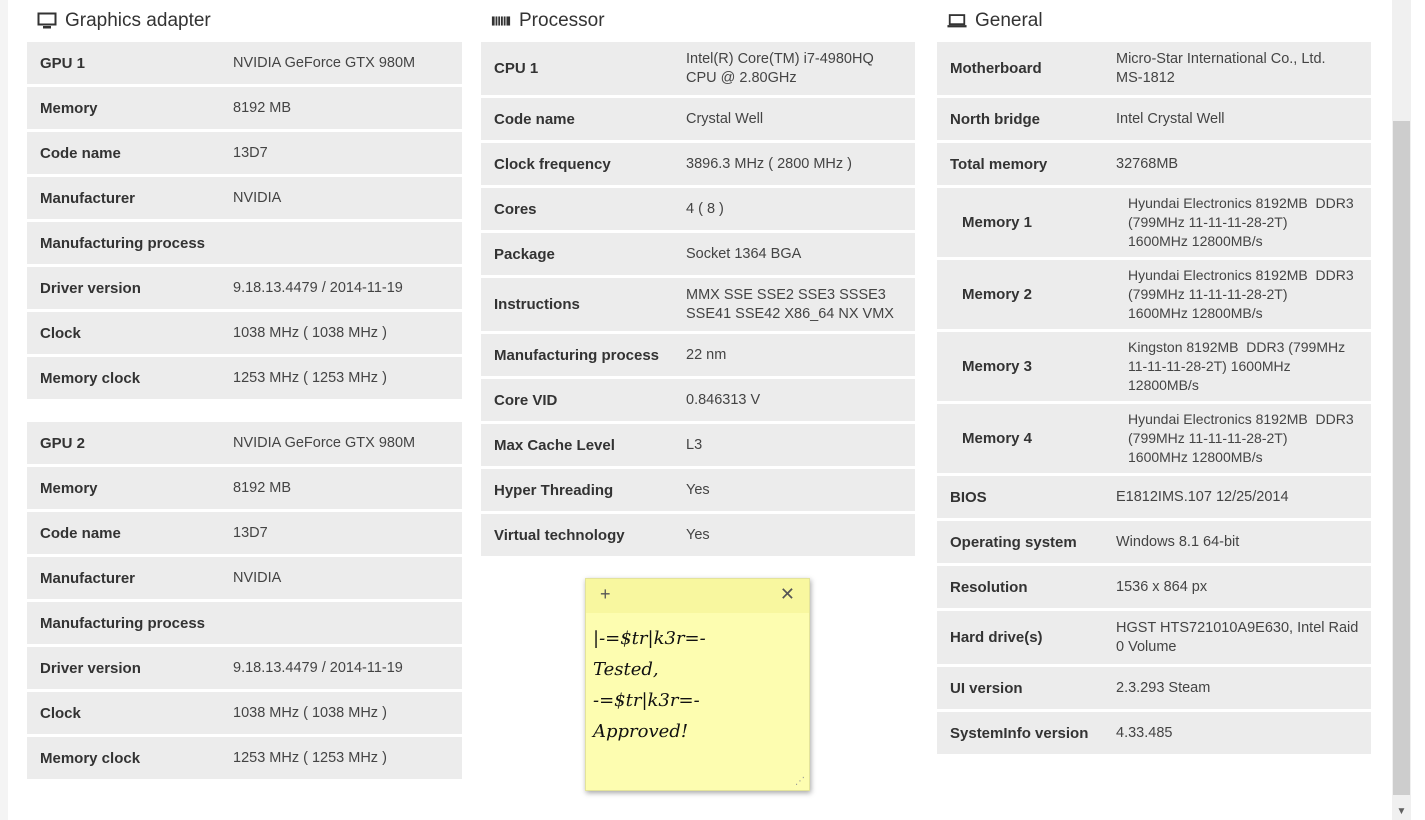 This screenshot has height=820, width=1425. I want to click on cpu-row-cores: Cores 4 ( 8 ), so click(698, 210).